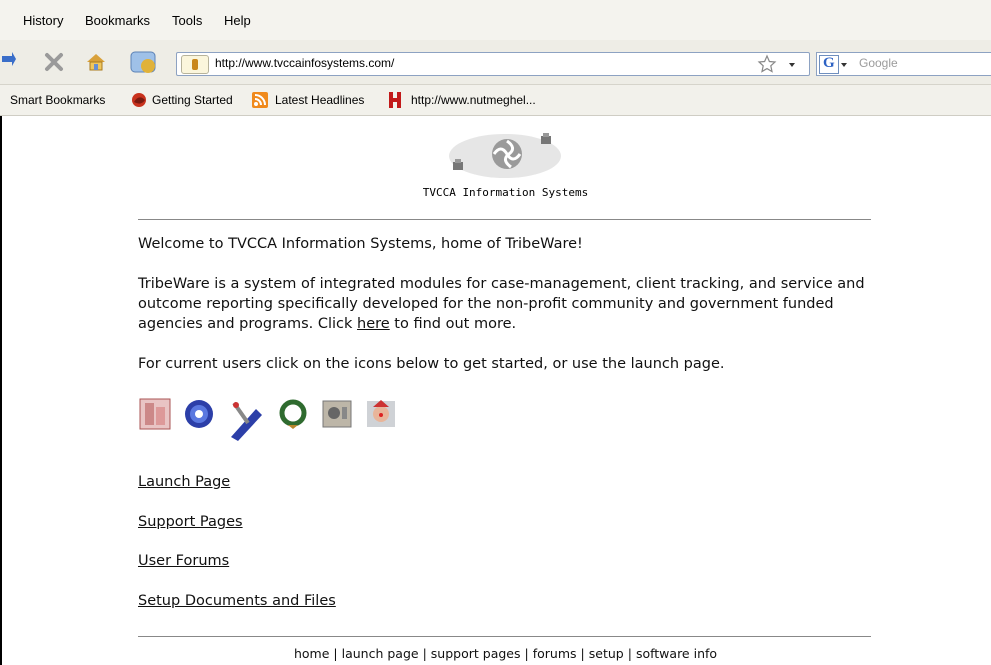  I want to click on footer-forums-link: forums, so click(555, 653).